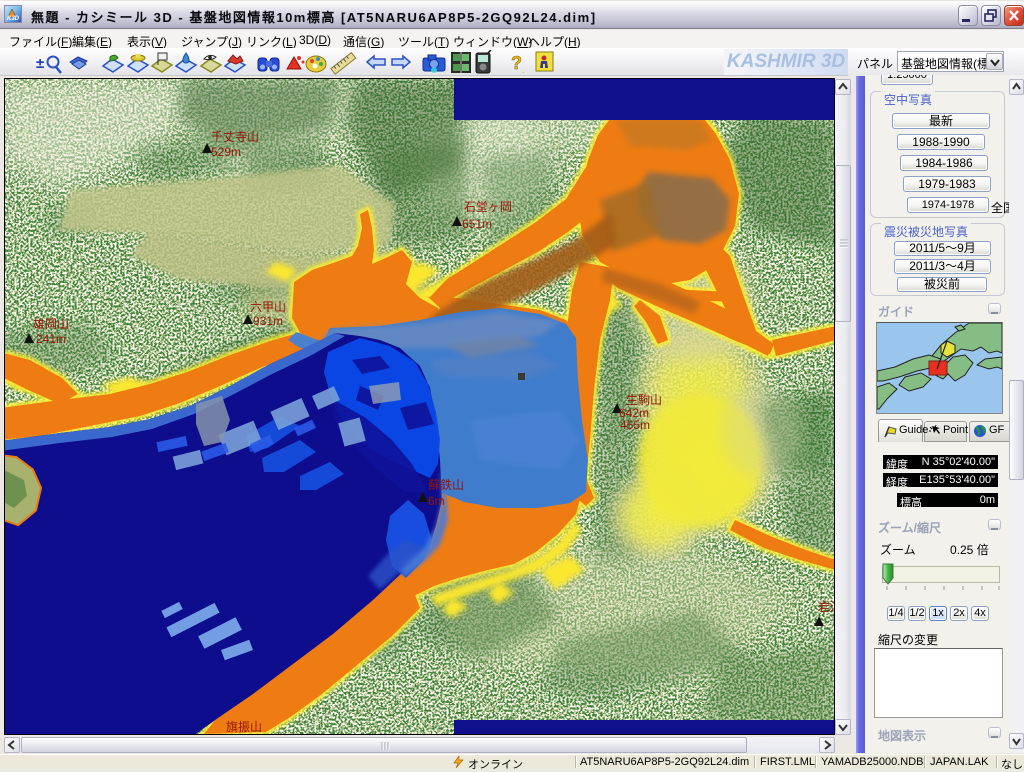 This screenshot has height=772, width=1024. Describe the element at coordinates (13, 19) in the screenshot. I see `svg-text: K3D` at that location.